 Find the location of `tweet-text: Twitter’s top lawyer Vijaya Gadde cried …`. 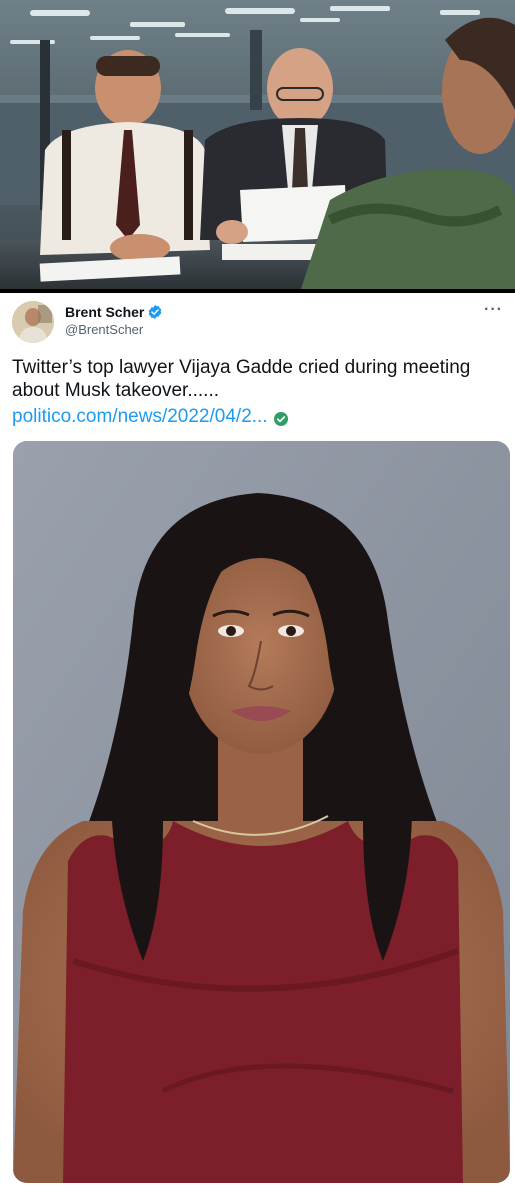

tweet-text: Twitter’s top lawyer Vijaya Gadde cried … is located at coordinates (241, 379).